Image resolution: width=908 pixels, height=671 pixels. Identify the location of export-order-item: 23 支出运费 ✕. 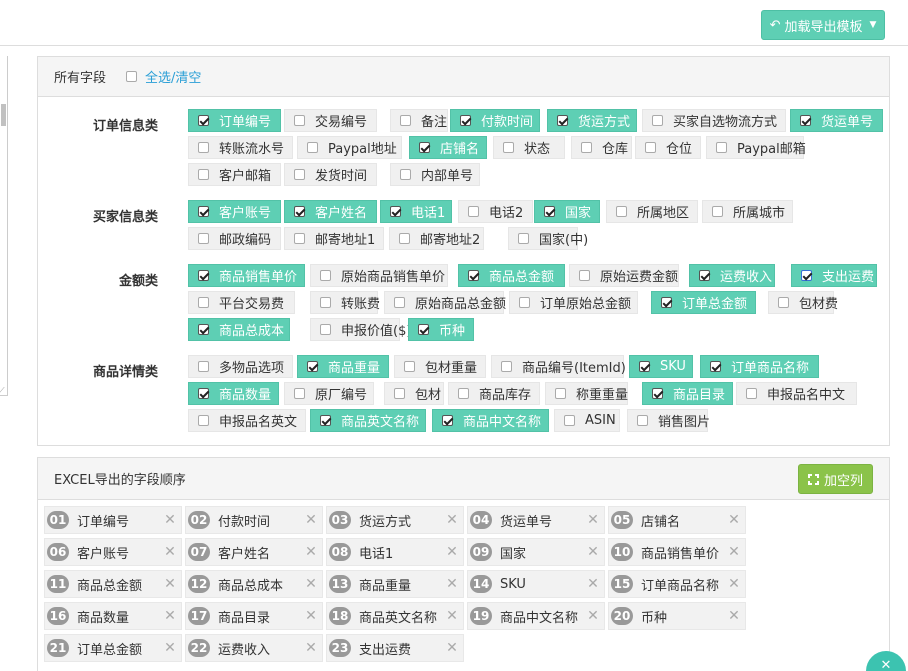
(395, 648).